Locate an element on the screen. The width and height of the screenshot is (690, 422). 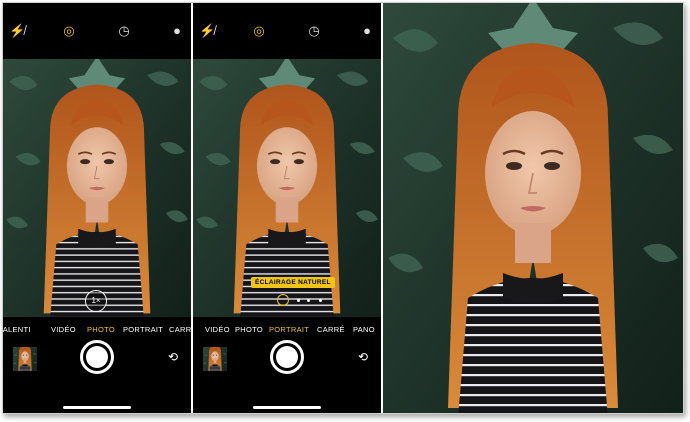
lighting-effect-badge: ÉCLAIRAGE NATUREL is located at coordinates (293, 282).